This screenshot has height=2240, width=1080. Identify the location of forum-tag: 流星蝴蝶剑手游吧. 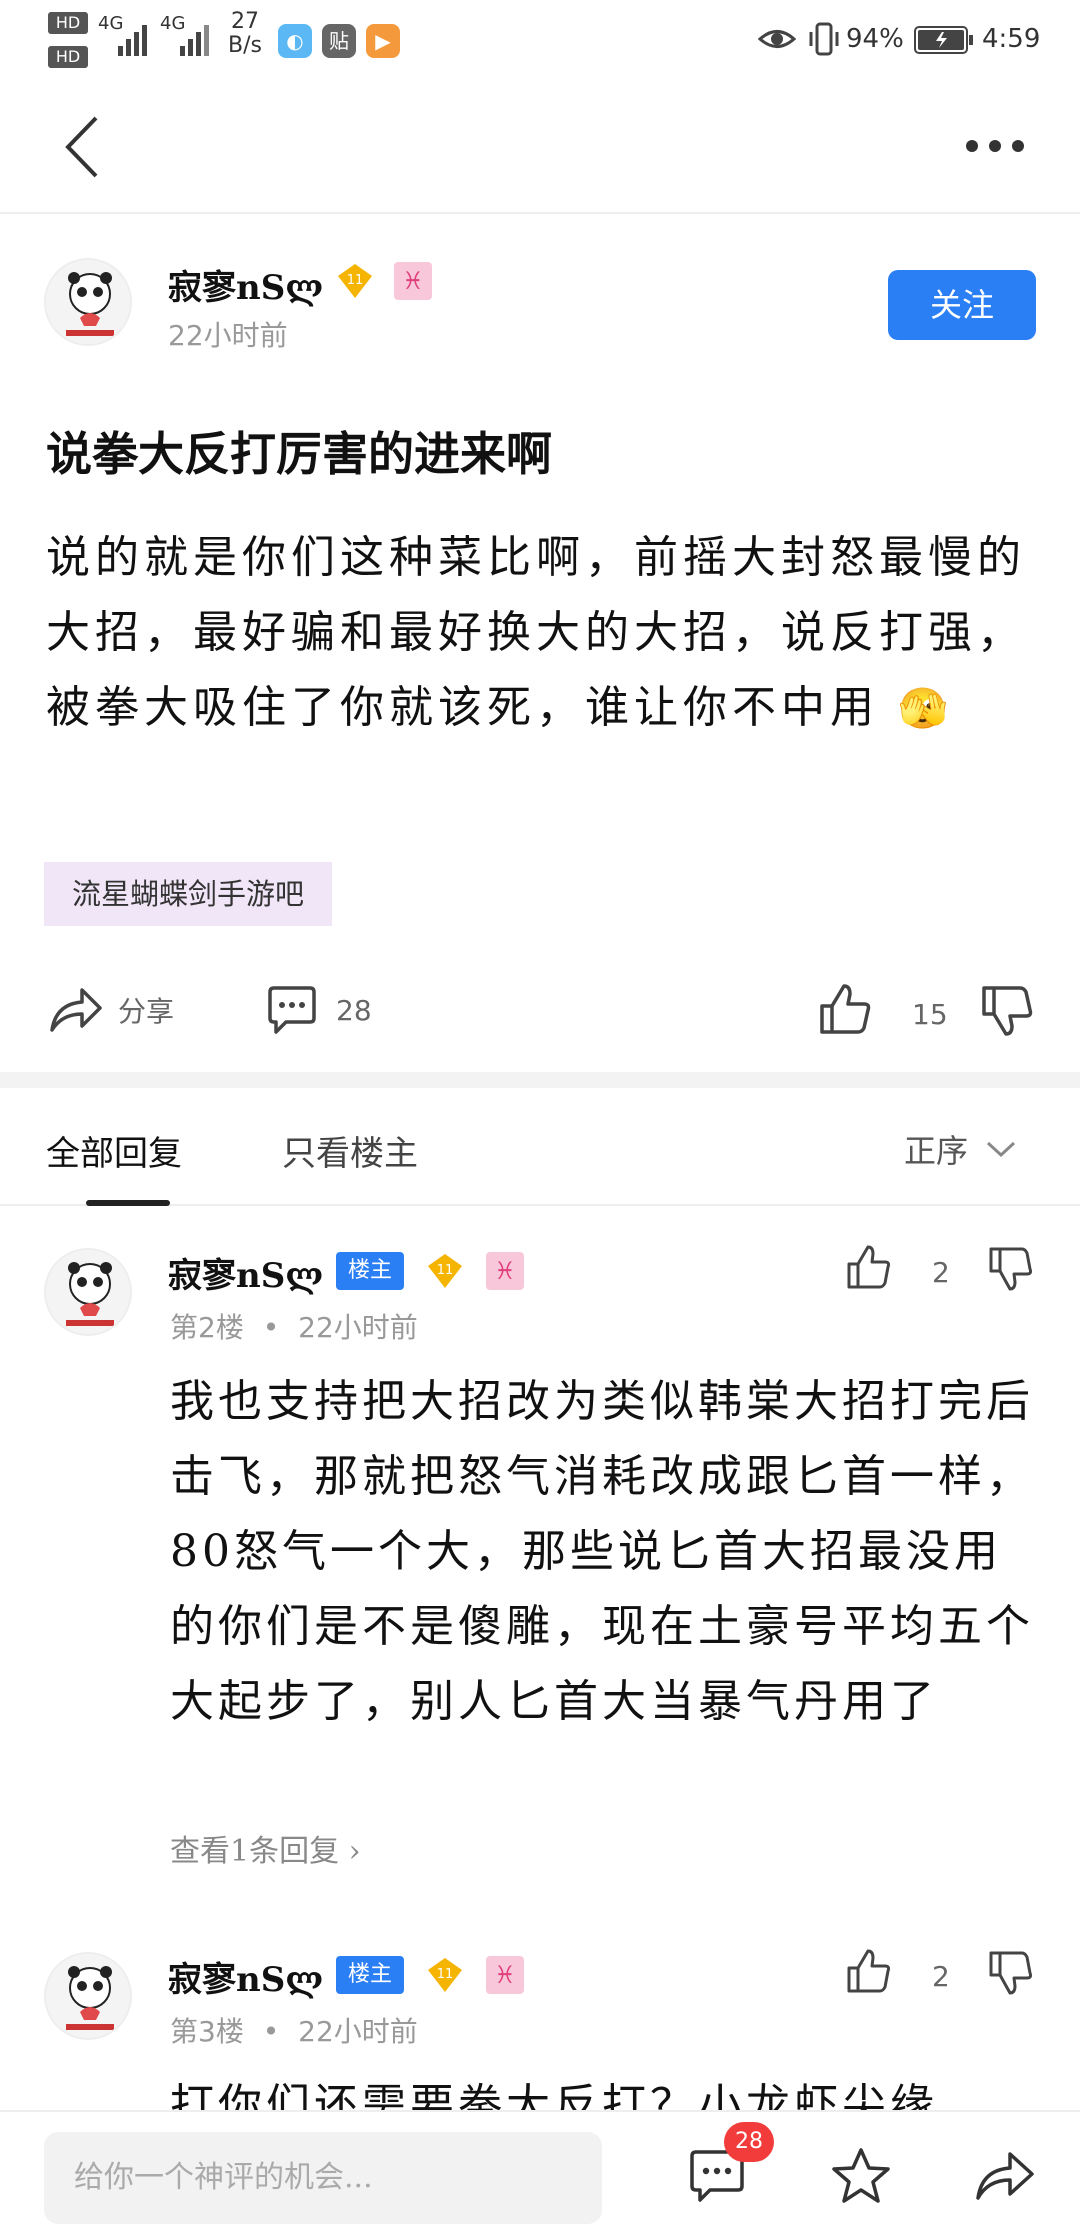
(188, 894).